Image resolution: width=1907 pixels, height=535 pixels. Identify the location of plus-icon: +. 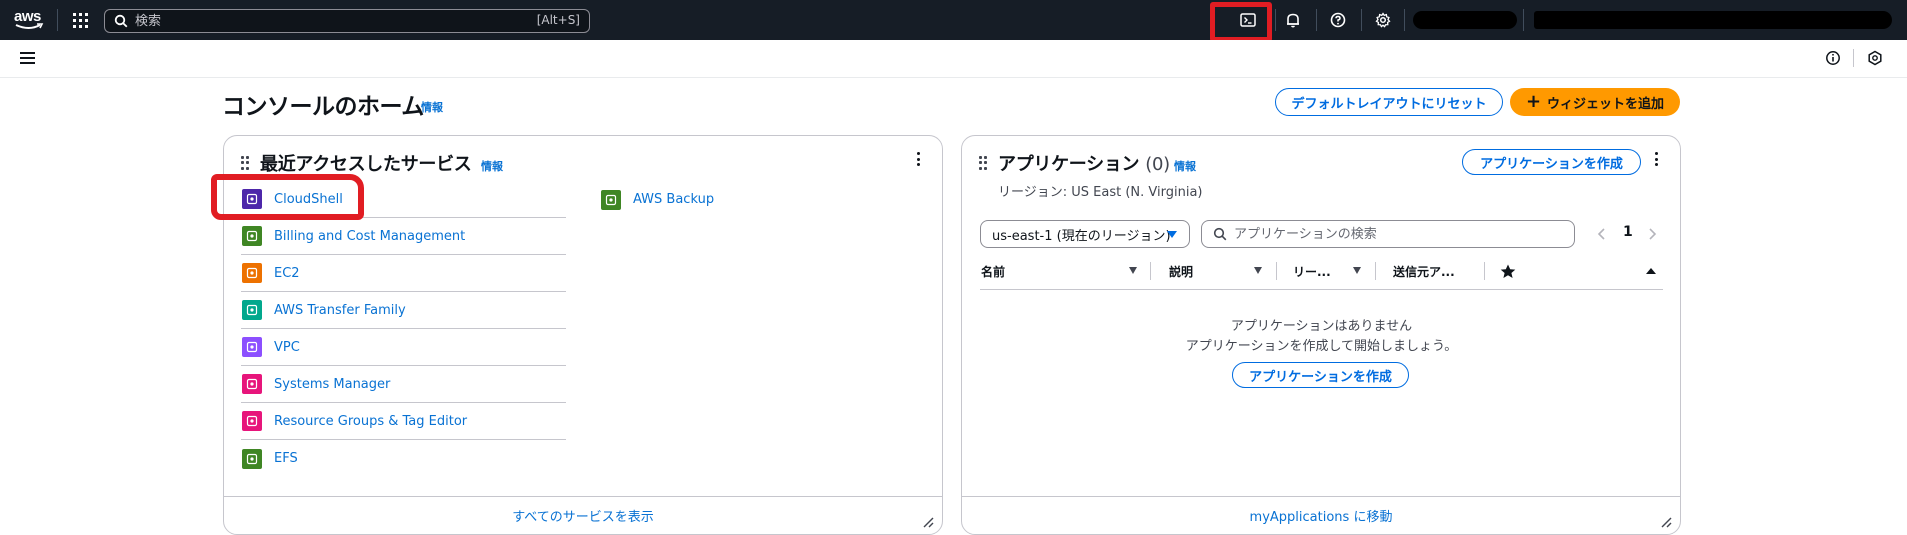
(1533, 101).